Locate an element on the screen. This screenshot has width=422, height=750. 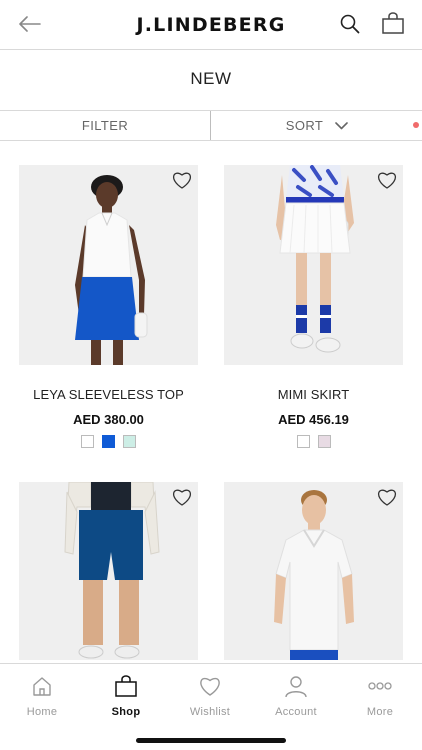
tab-label: Account is located at coordinates (296, 712).